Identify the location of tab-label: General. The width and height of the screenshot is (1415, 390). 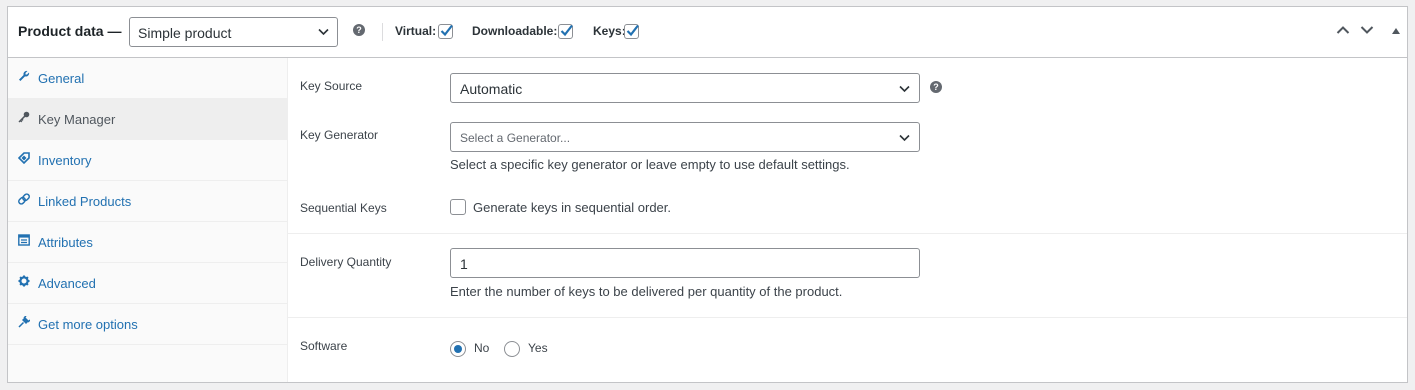
(61, 78).